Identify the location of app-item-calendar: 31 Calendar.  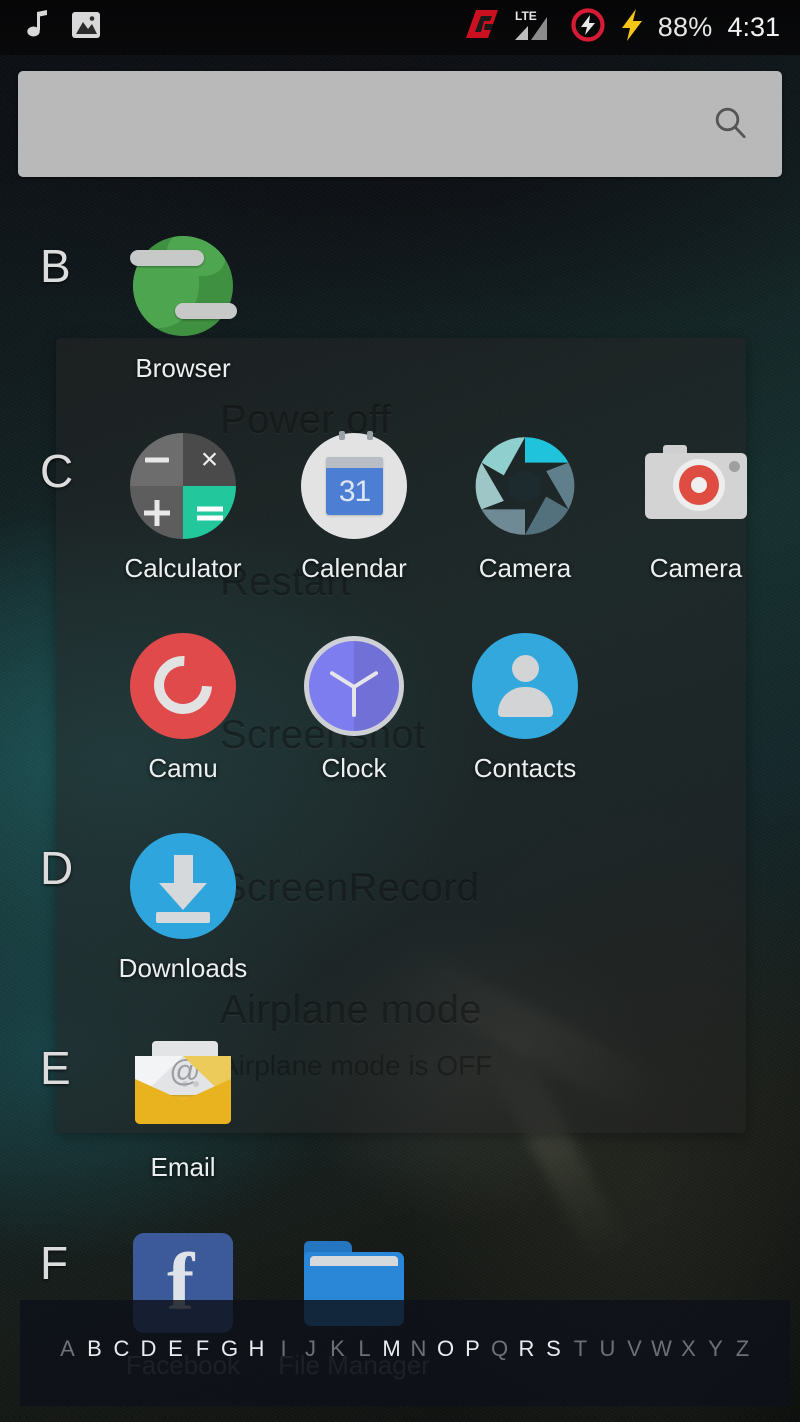
(354, 507).